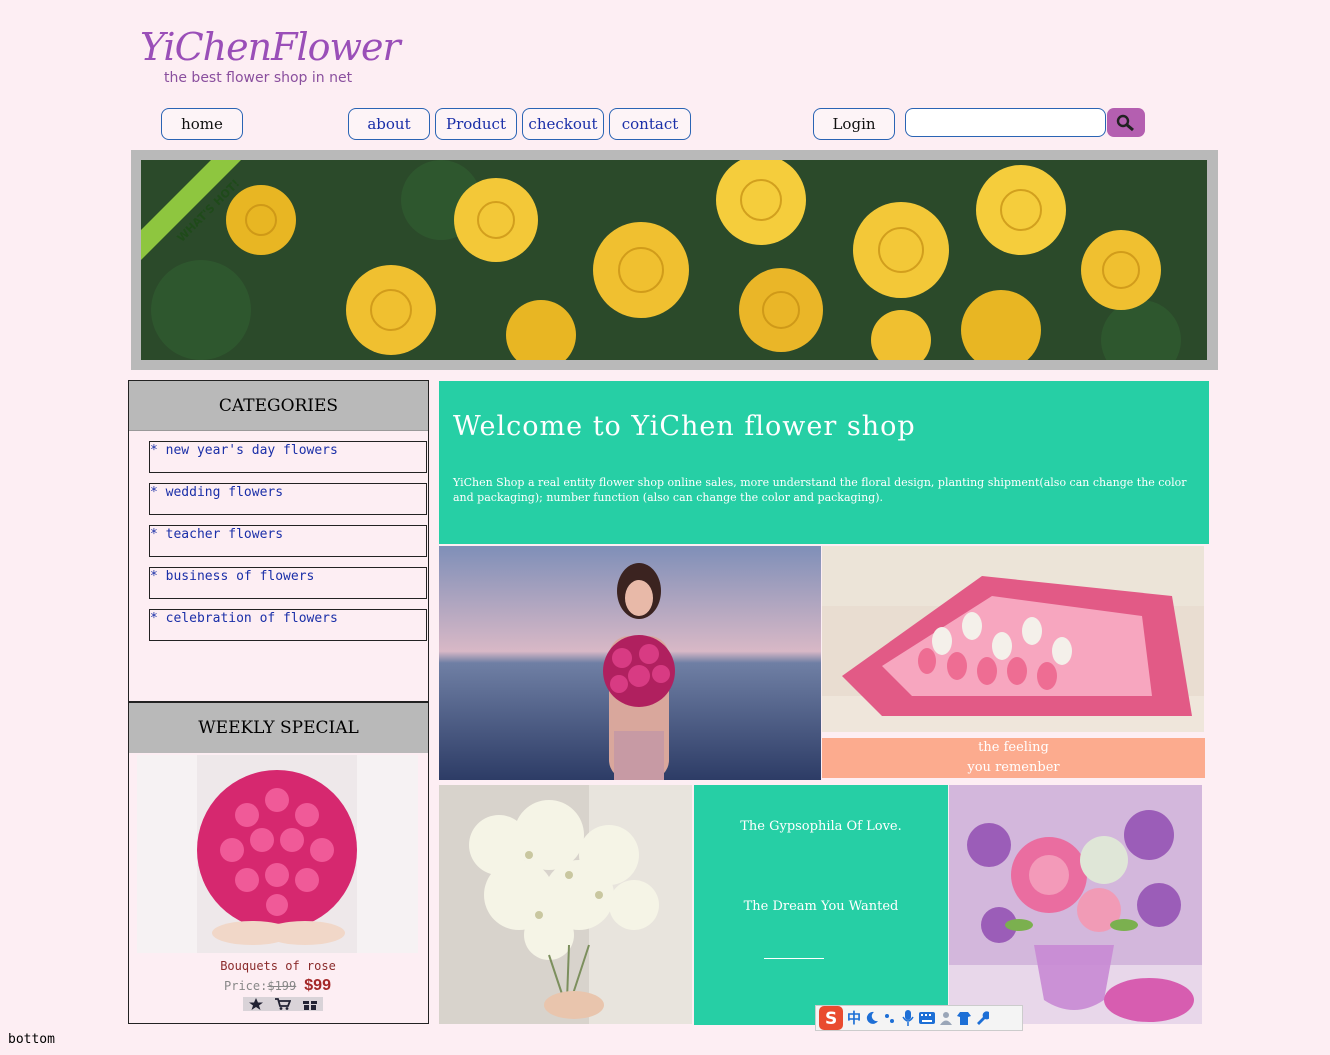 This screenshot has height=1055, width=1330. I want to click on category-item: * teacher flowers, so click(288, 541).